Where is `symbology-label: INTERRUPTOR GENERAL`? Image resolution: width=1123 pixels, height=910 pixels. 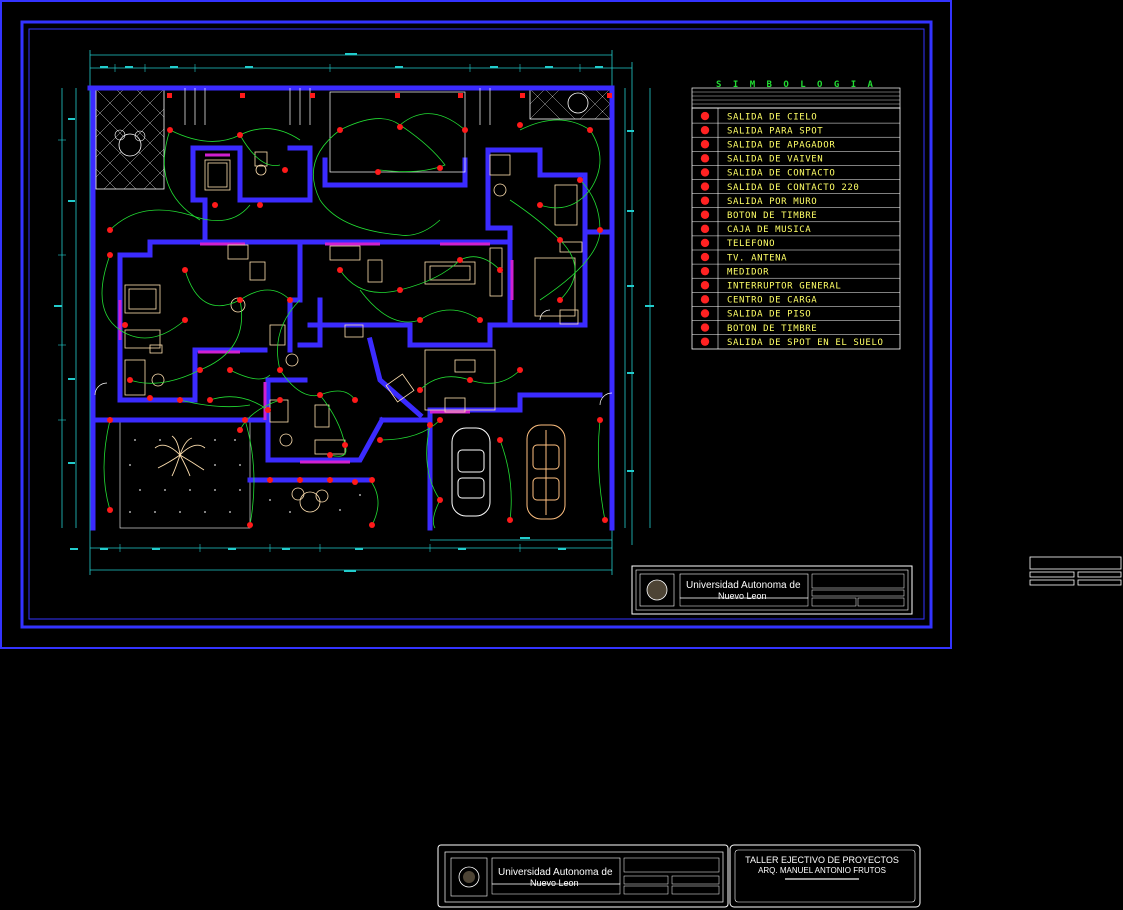
symbology-label: INTERRUPTOR GENERAL is located at coordinates (784, 286).